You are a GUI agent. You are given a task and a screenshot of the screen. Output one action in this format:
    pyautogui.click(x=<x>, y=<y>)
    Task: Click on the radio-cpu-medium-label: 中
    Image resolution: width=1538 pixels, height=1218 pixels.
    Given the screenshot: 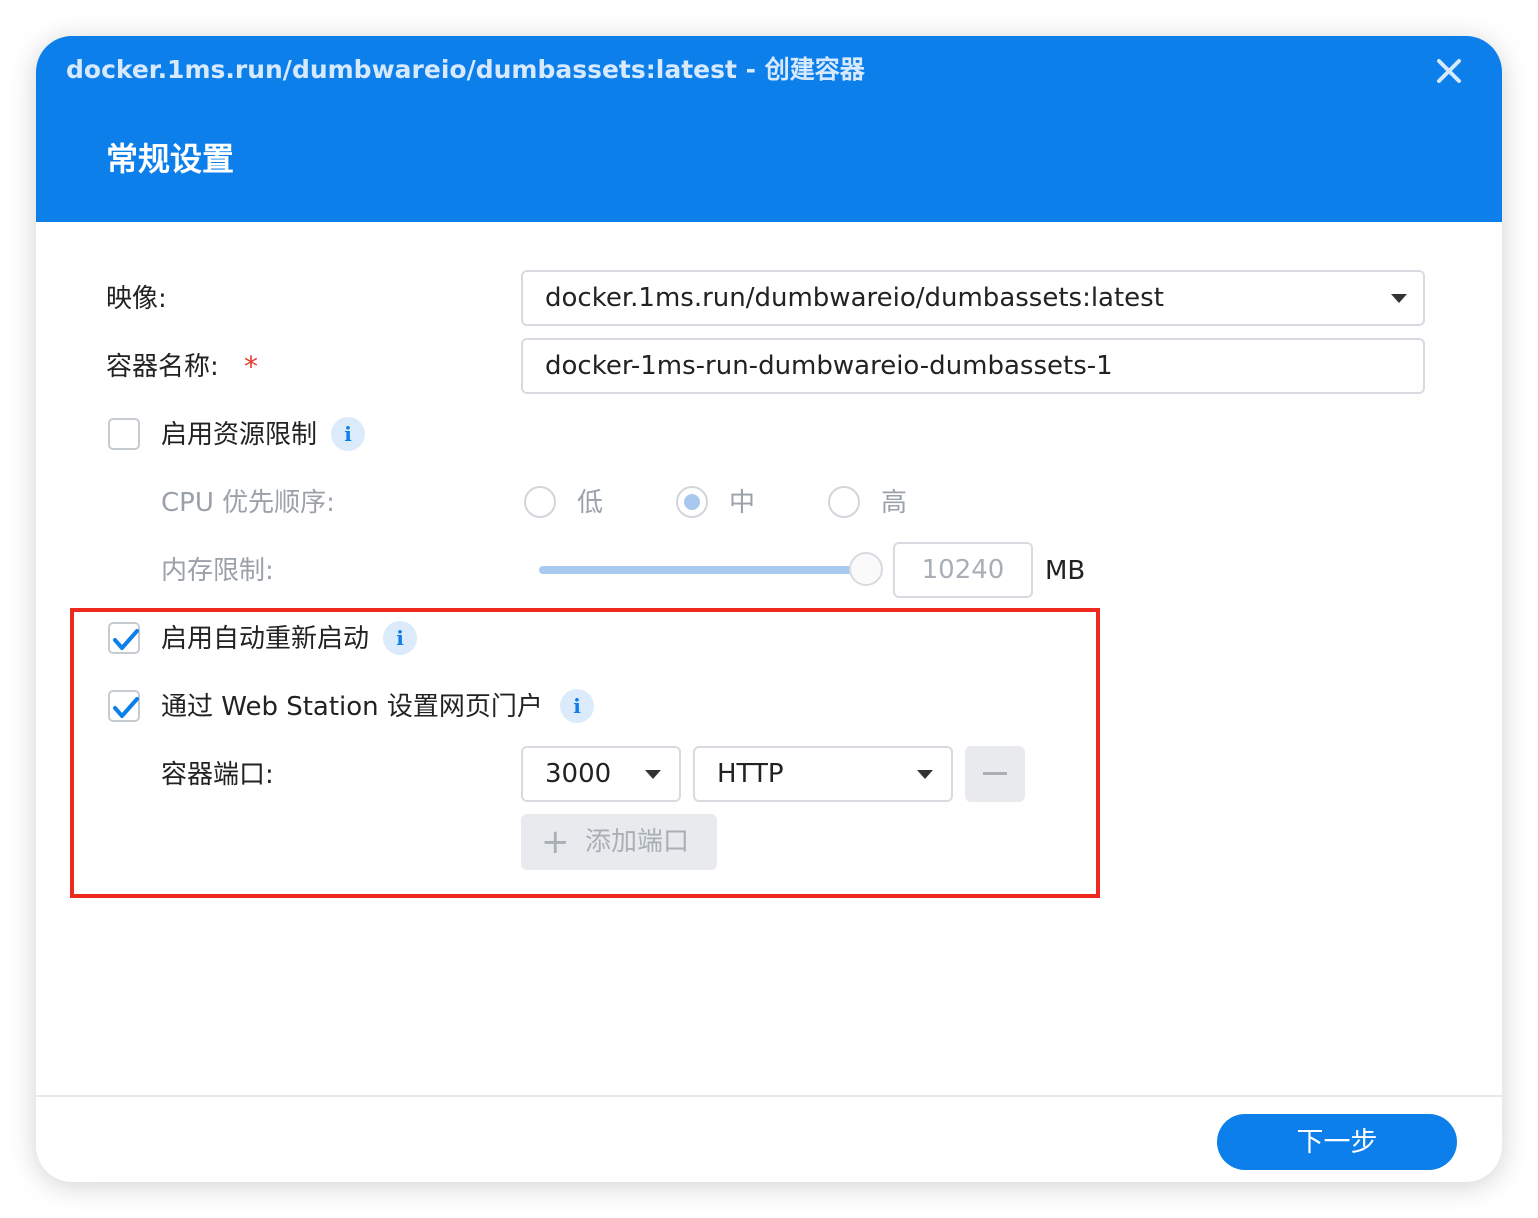 What is the action you would take?
    pyautogui.click(x=742, y=503)
    